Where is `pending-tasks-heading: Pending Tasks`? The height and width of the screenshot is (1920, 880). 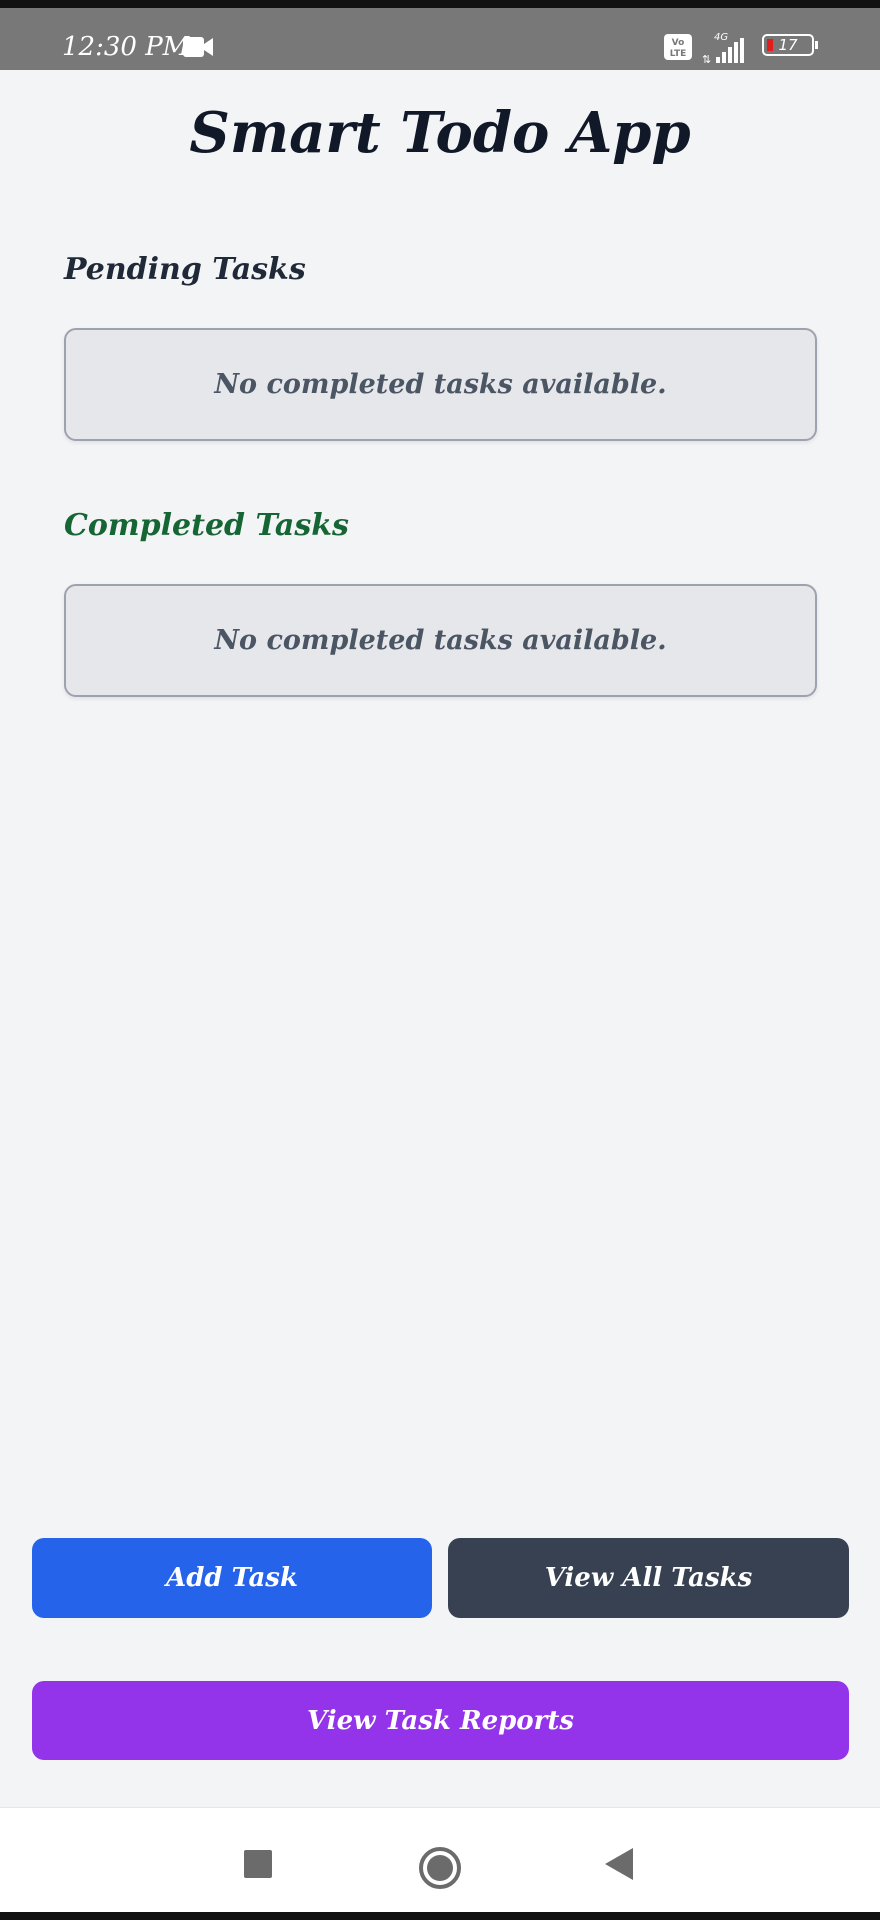 pending-tasks-heading: Pending Tasks is located at coordinates (185, 269).